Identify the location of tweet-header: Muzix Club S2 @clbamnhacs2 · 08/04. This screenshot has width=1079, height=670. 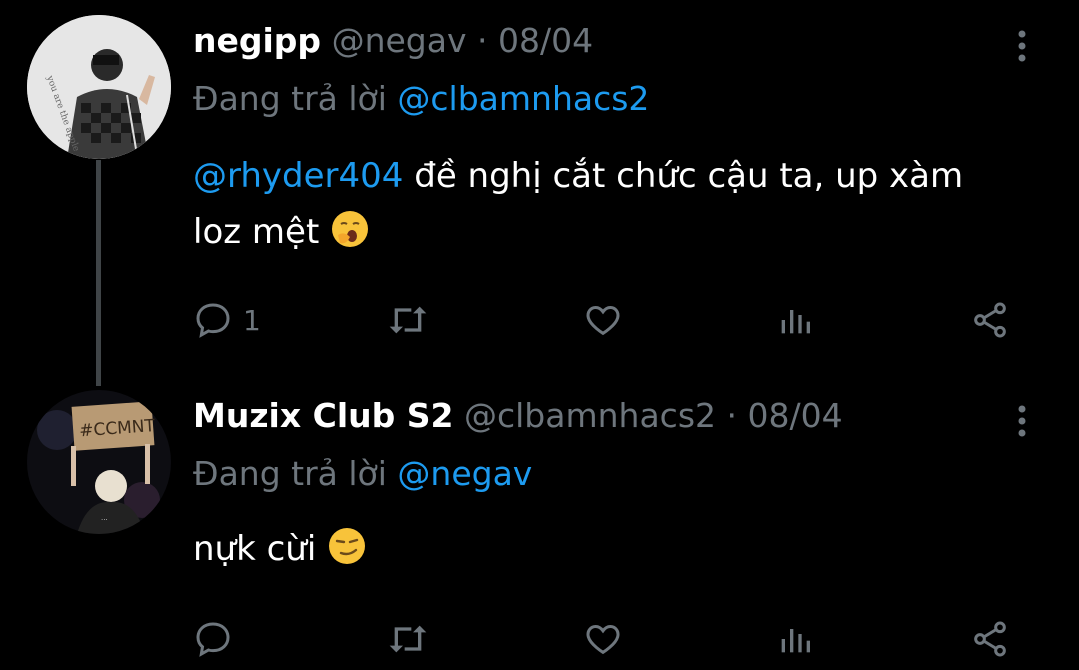
(518, 416).